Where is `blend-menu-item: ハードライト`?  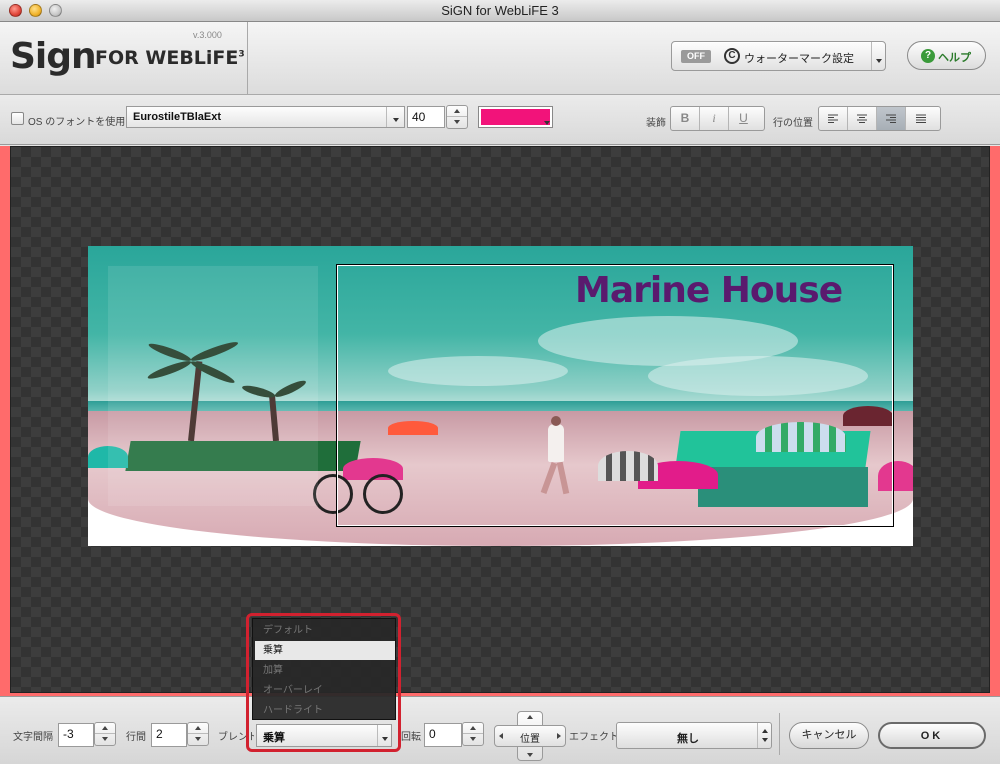 blend-menu-item: ハードライト is located at coordinates (325, 710).